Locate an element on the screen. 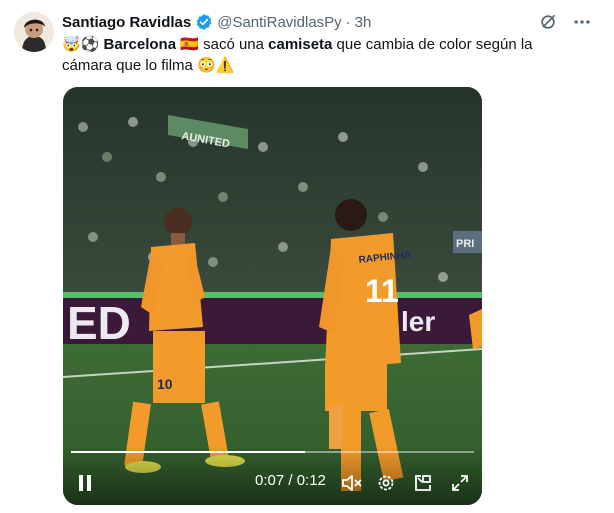 The width and height of the screenshot is (614, 513). settings-icon is located at coordinates (386, 485).